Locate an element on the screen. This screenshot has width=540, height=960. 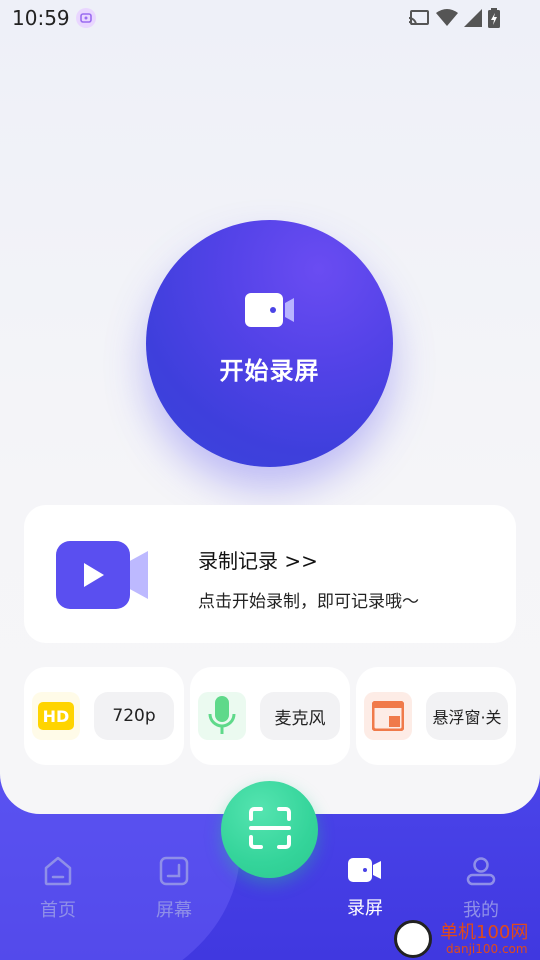
nav-screen-label: 屏幕 is located at coordinates (174, 910).